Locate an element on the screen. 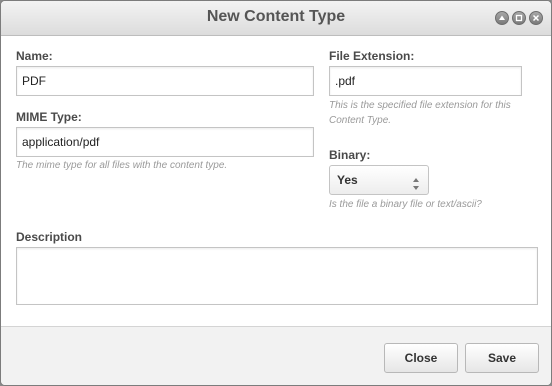  collapse-icon is located at coordinates (502, 18).